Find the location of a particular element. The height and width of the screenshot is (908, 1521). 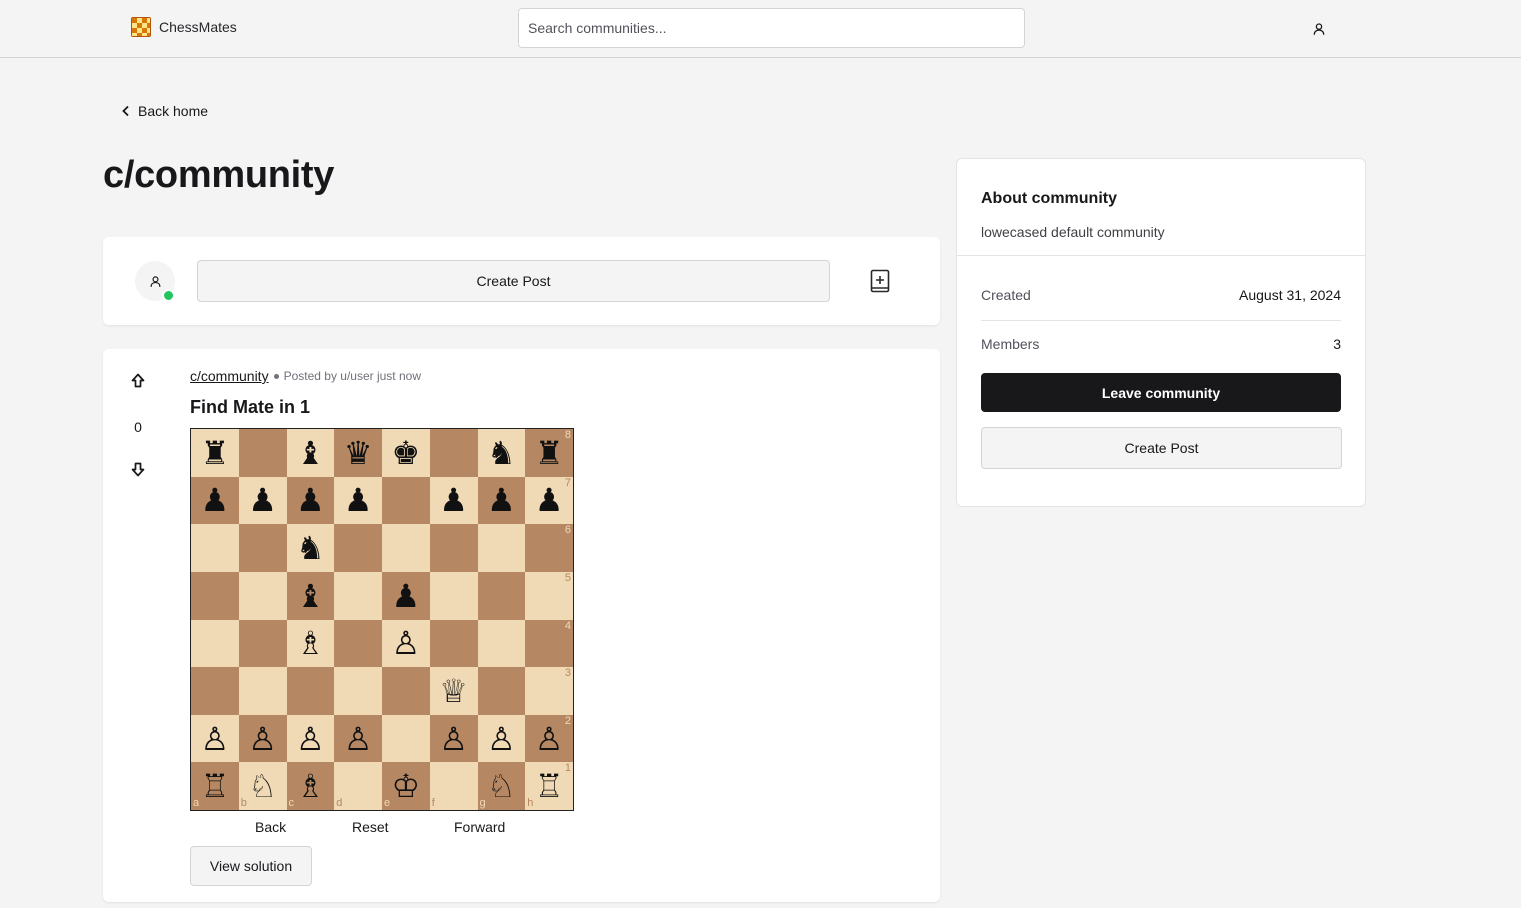

board-square-g4 is located at coordinates (501, 643).